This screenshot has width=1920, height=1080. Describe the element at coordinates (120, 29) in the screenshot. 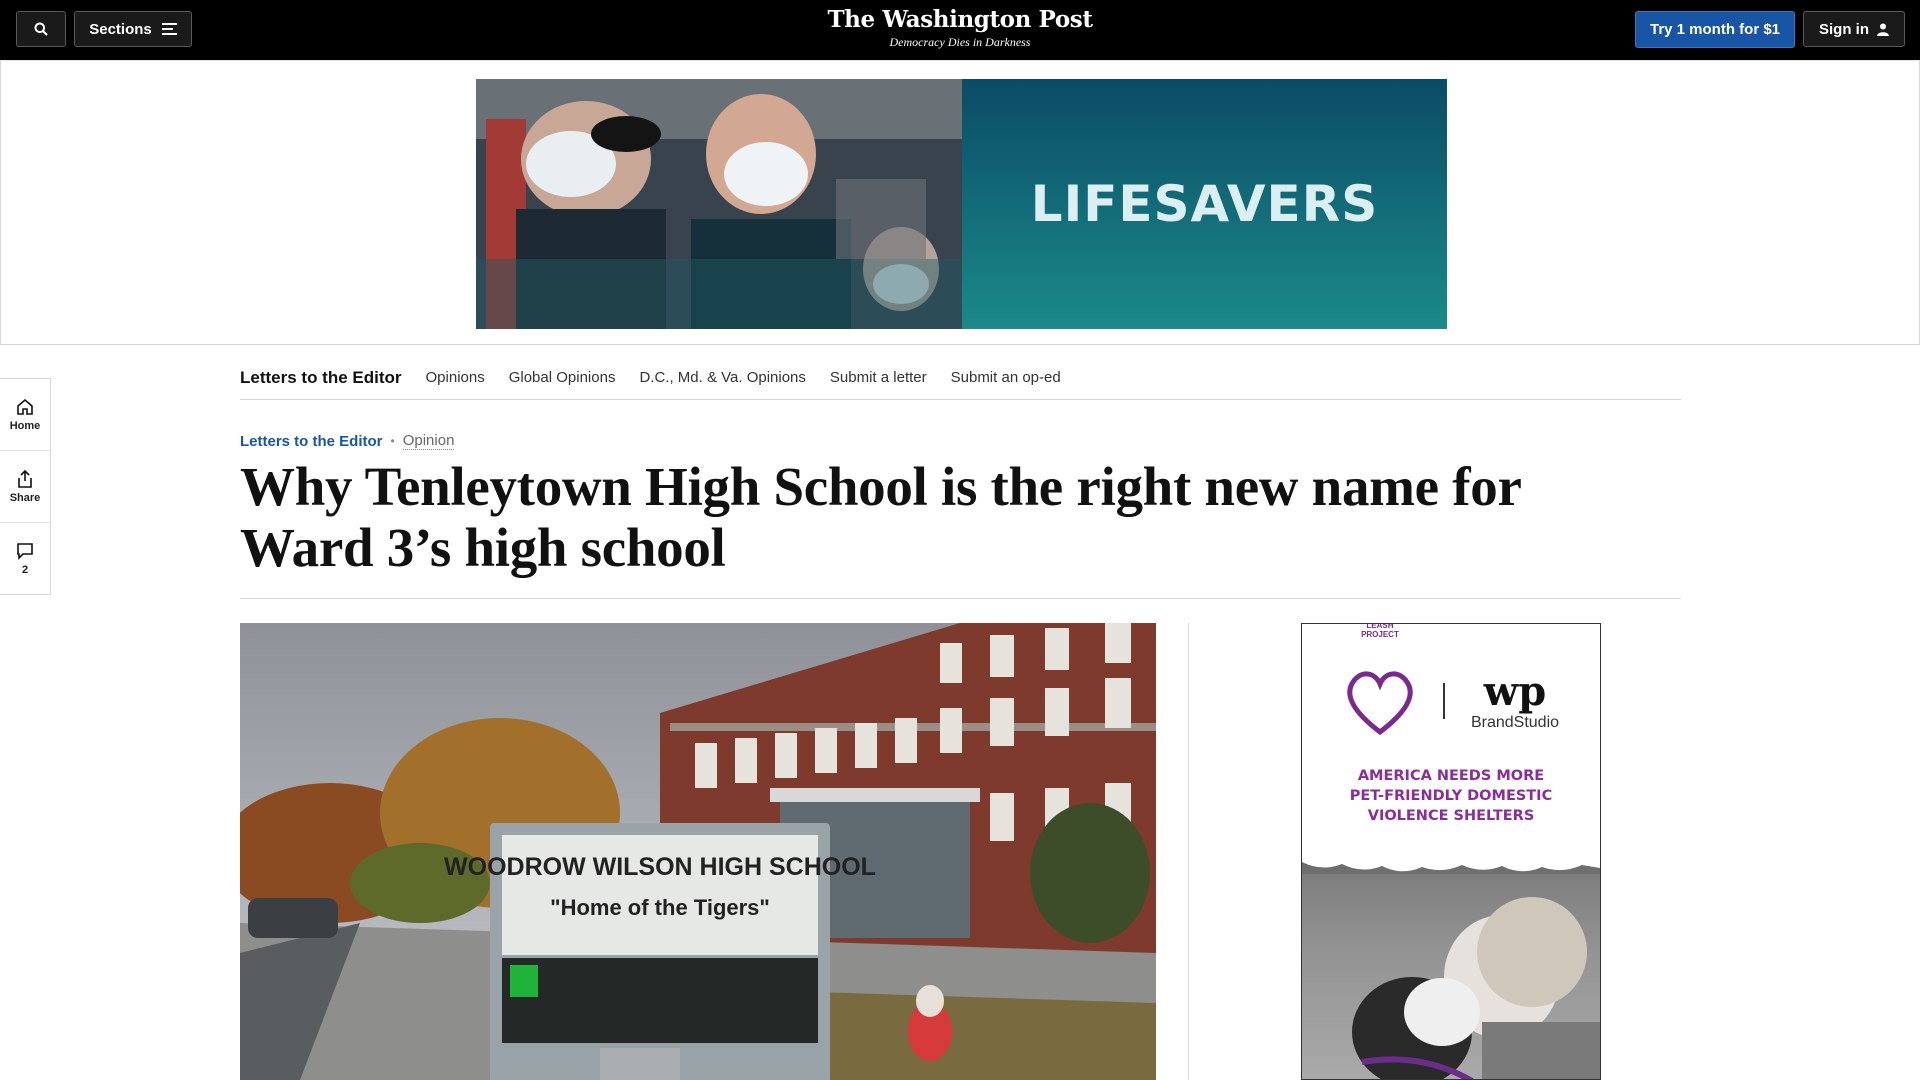

I see `sections-label: Sections` at that location.